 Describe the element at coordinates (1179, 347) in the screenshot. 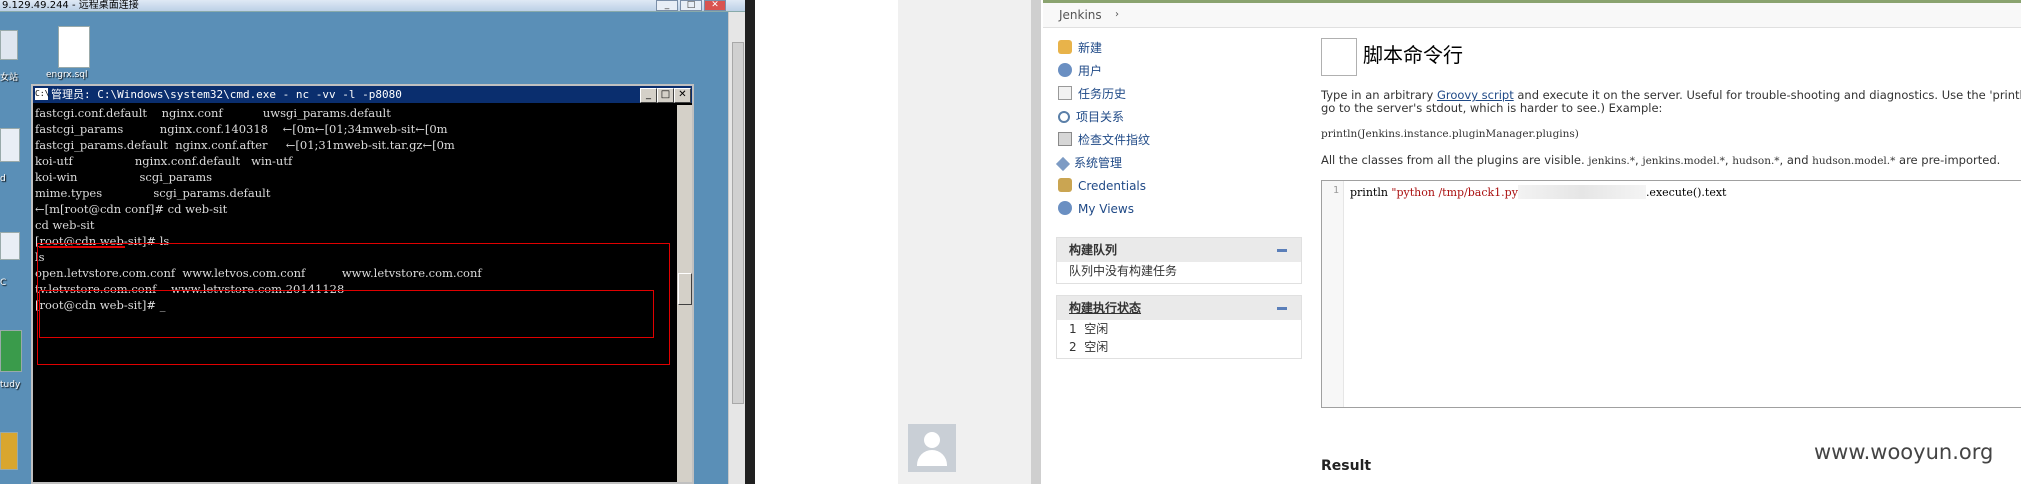

I see `executor-row: 2 空闲` at that location.